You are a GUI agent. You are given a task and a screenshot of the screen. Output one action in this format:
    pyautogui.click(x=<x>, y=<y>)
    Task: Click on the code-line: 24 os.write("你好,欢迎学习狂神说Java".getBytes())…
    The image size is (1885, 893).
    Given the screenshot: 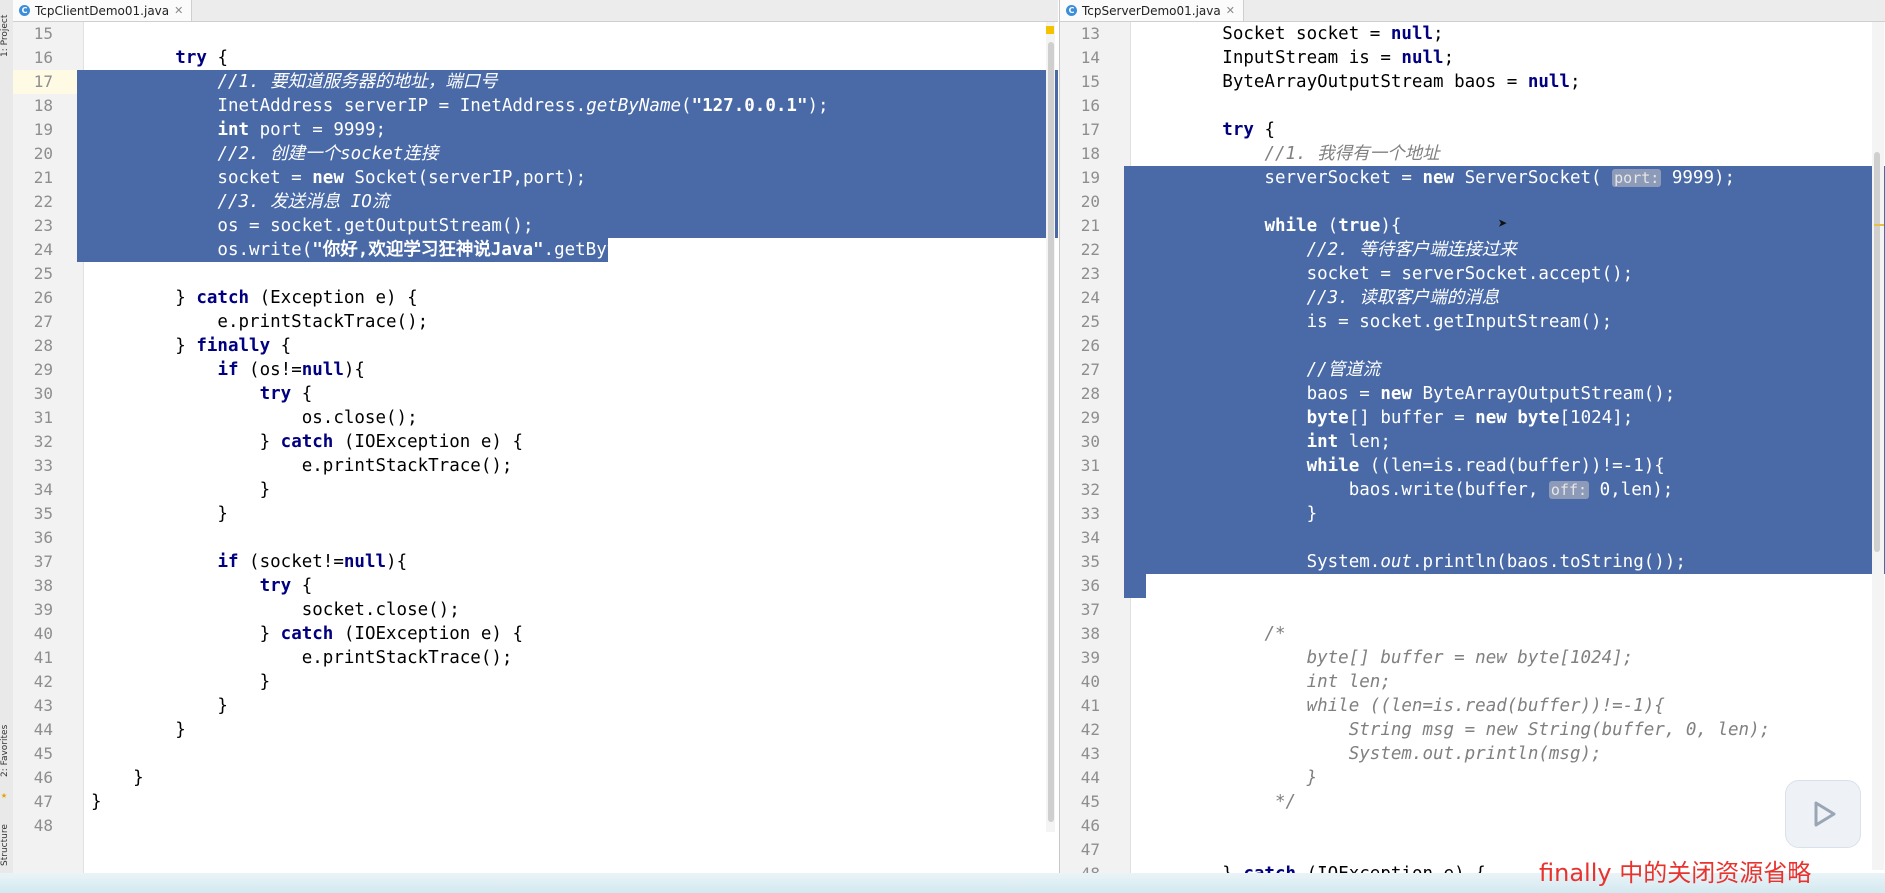 What is the action you would take?
    pyautogui.click(x=535, y=250)
    